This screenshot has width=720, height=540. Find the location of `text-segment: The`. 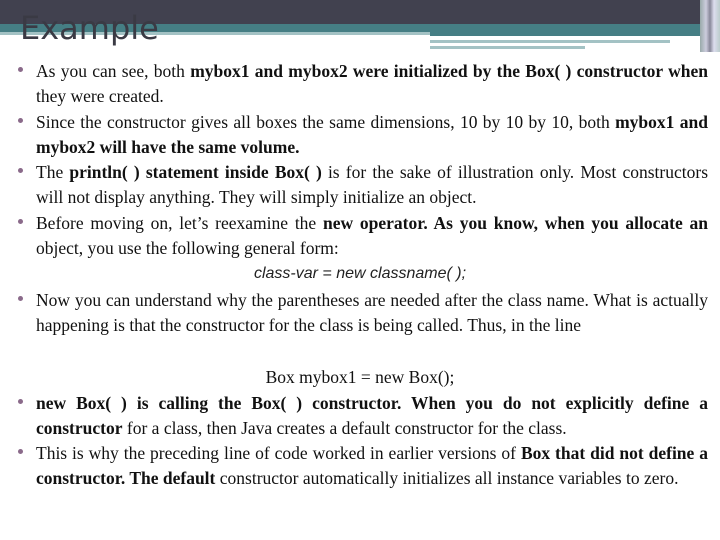

text-segment: The is located at coordinates (53, 172).